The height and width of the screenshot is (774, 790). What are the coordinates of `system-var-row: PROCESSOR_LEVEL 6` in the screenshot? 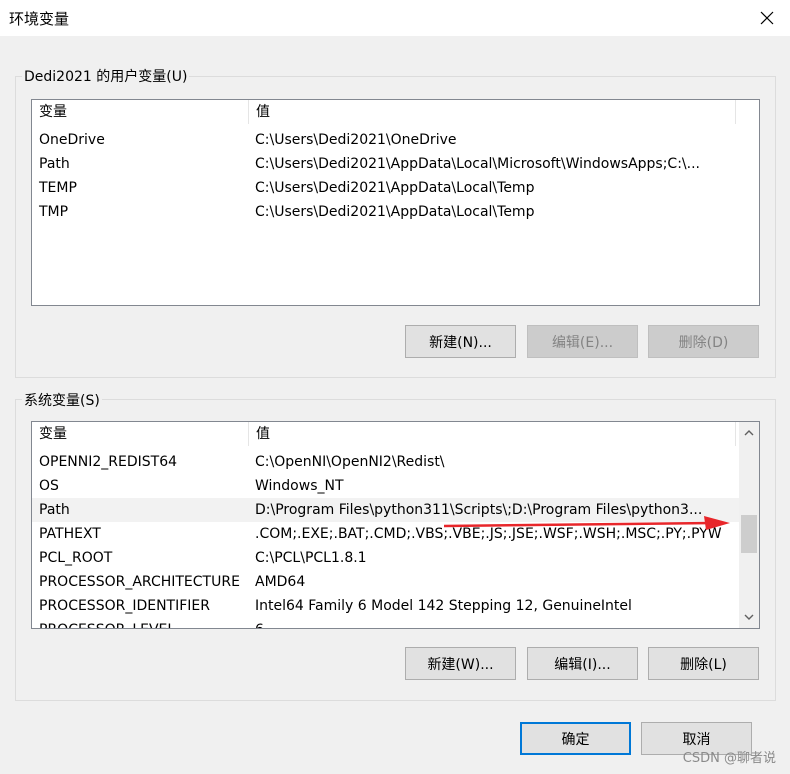 It's located at (385, 623).